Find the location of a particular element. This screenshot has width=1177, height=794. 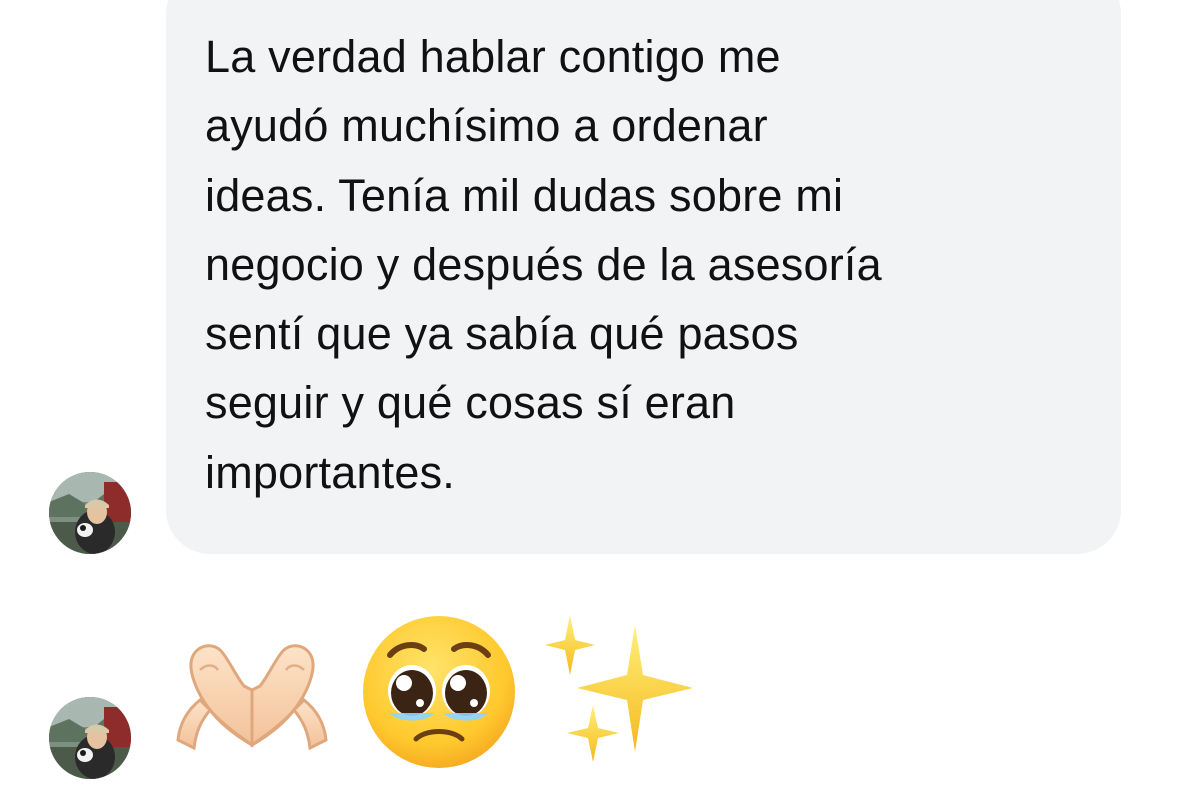

pleading-face-icon is located at coordinates (439, 692).